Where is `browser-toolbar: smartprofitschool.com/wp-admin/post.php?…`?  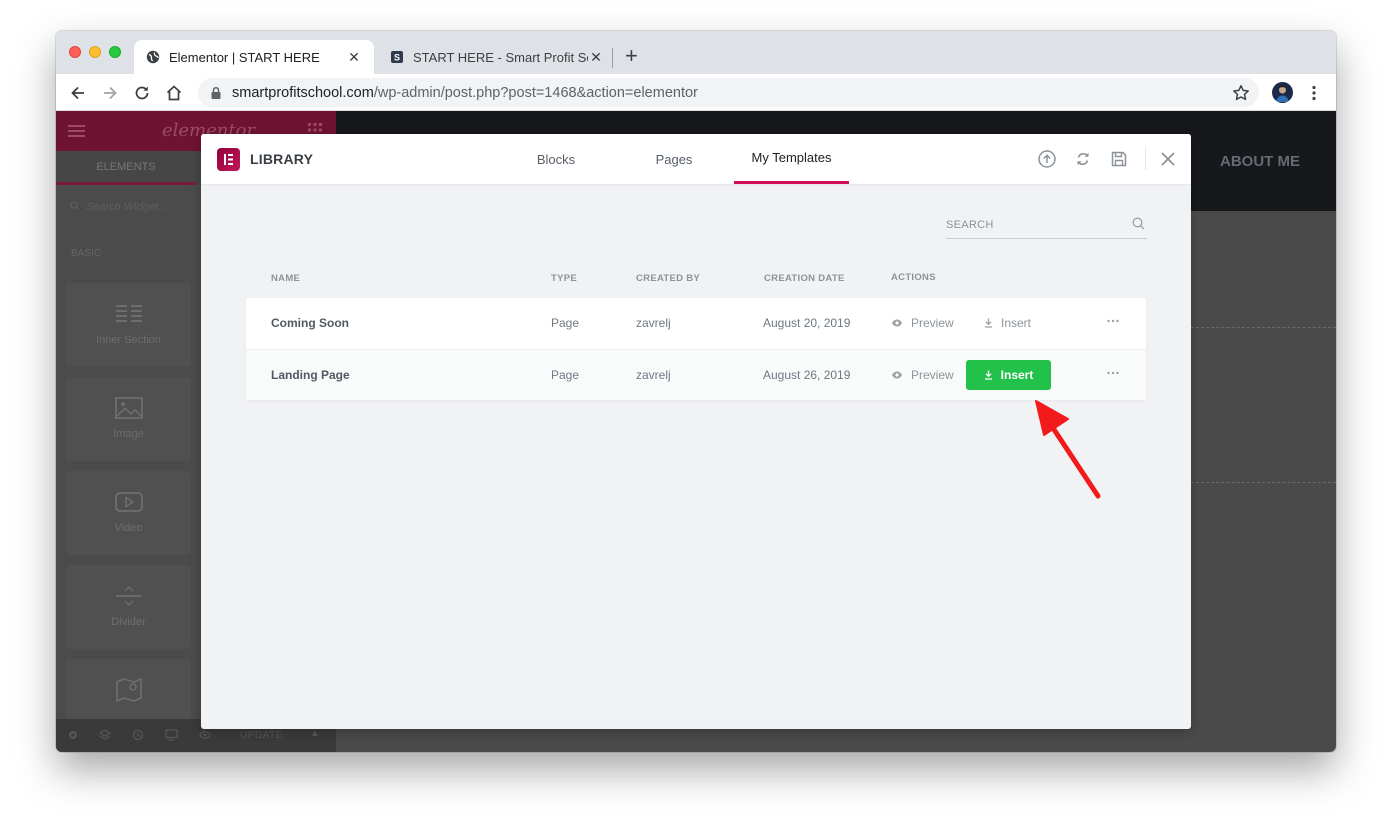 browser-toolbar: smartprofitschool.com/wp-admin/post.php?… is located at coordinates (696, 92).